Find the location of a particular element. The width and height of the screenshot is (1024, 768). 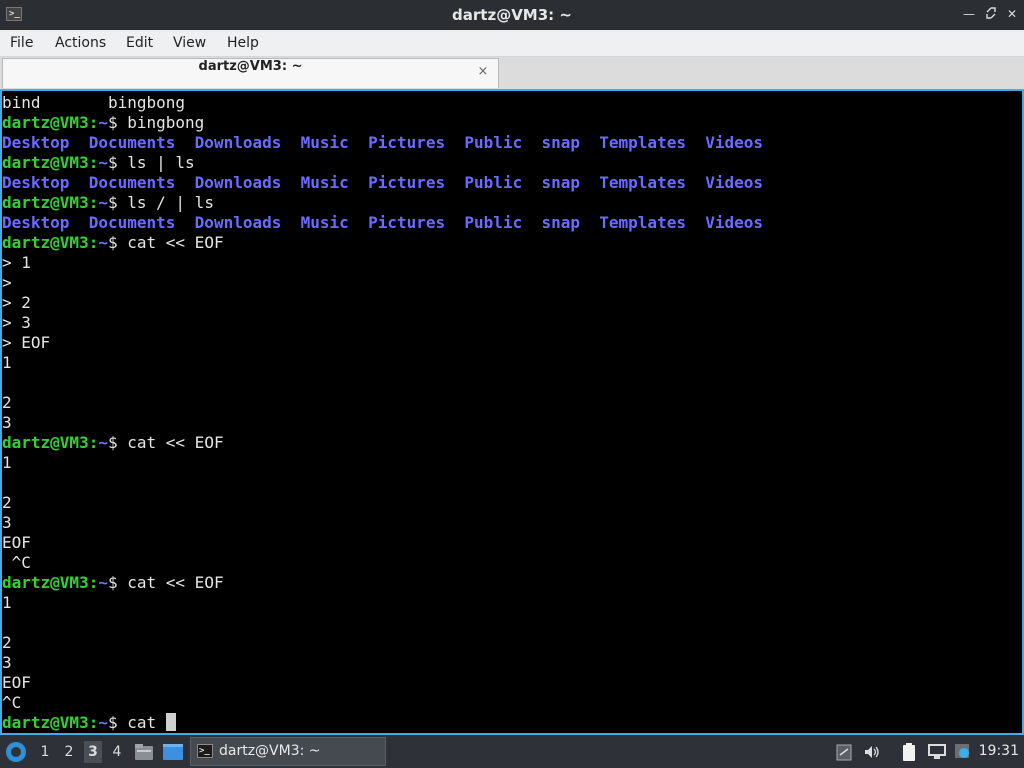

minimize-icon: — is located at coordinates (969, 14).